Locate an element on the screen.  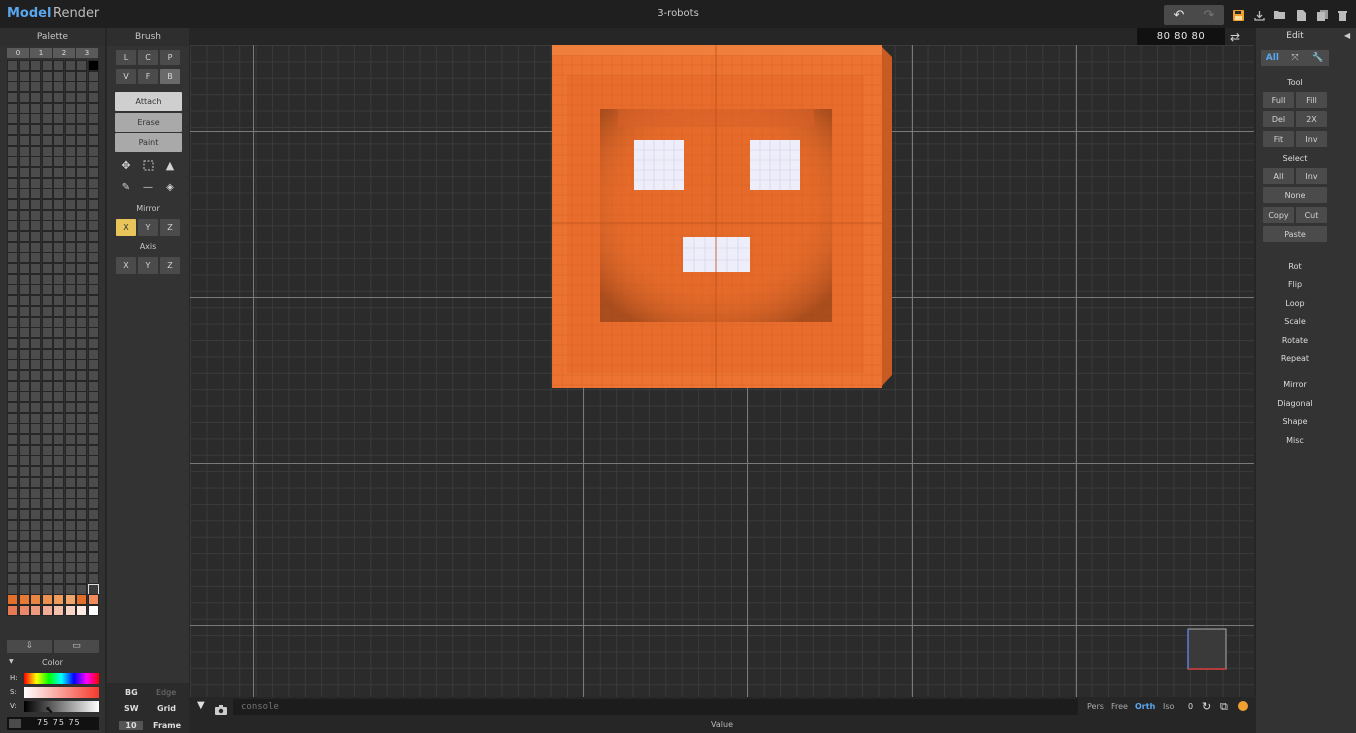
value-bar is located at coordinates (61, 706).